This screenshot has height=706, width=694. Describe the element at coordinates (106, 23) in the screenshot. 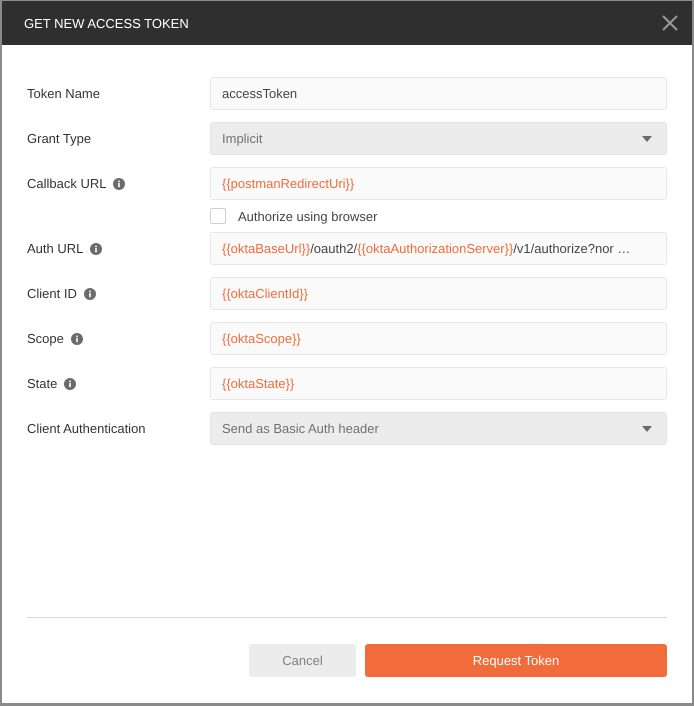

I see `dialog-title: GET NEW ACCESS TOKEN` at that location.